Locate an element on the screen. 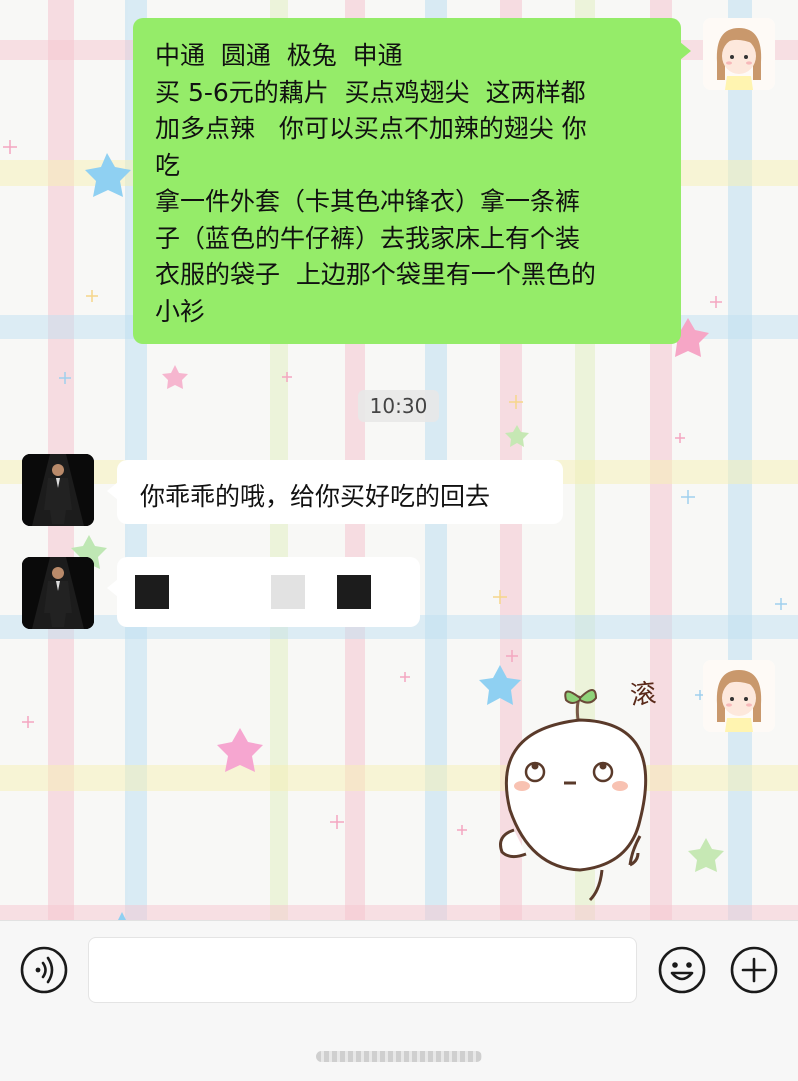 This screenshot has height=1081, width=798. message-line: 吃 is located at coordinates (168, 165).